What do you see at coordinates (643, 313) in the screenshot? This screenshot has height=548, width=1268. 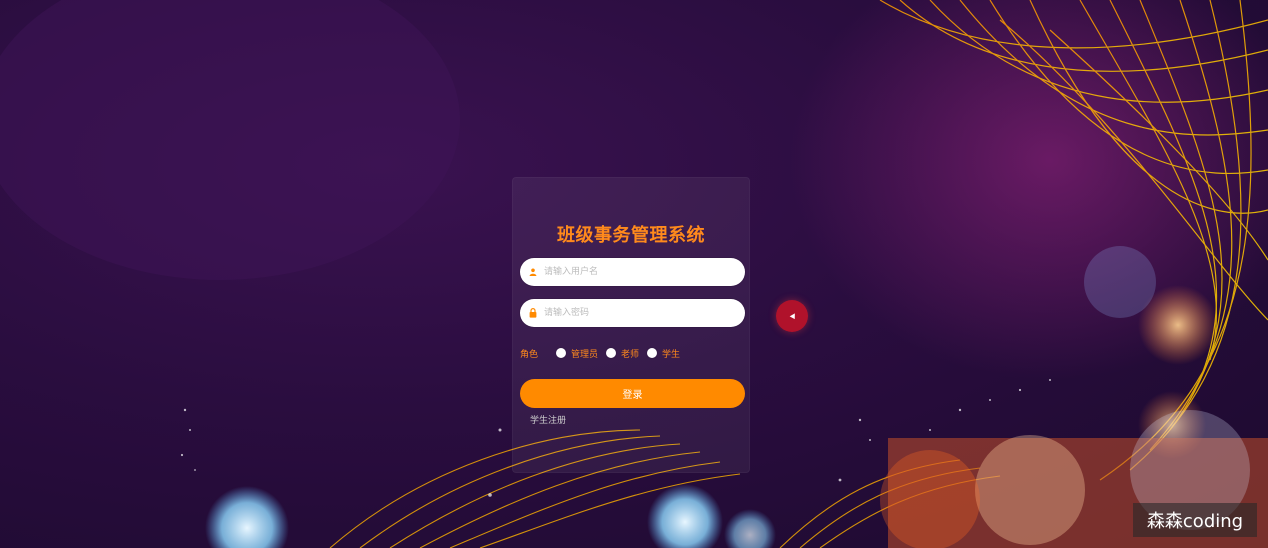 I see `password-input` at bounding box center [643, 313].